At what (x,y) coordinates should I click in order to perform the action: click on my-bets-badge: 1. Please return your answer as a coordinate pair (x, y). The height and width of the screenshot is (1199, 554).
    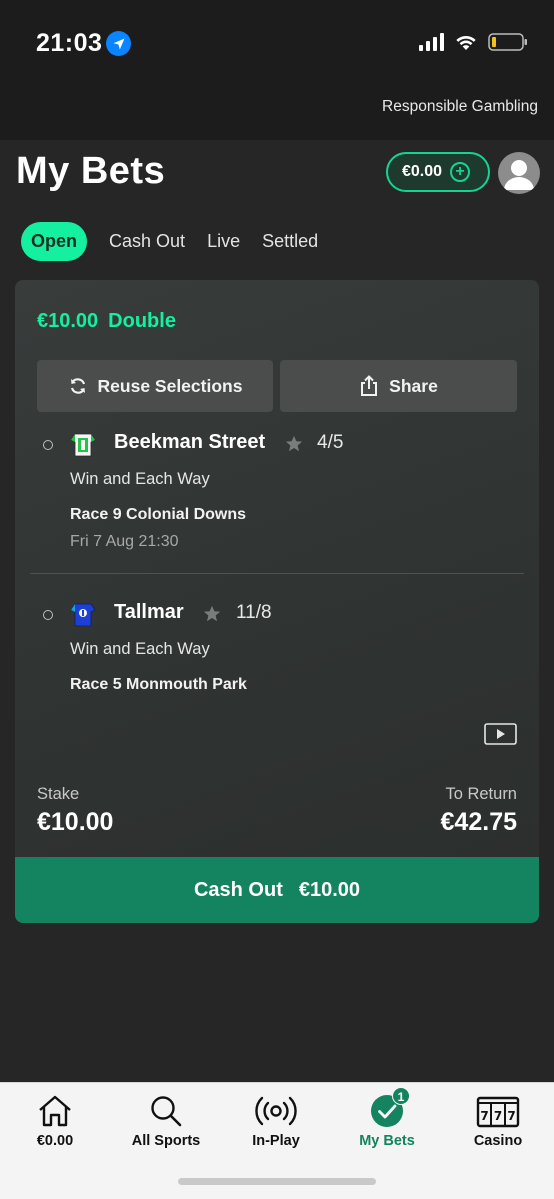
    Looking at the image, I should click on (401, 1096).